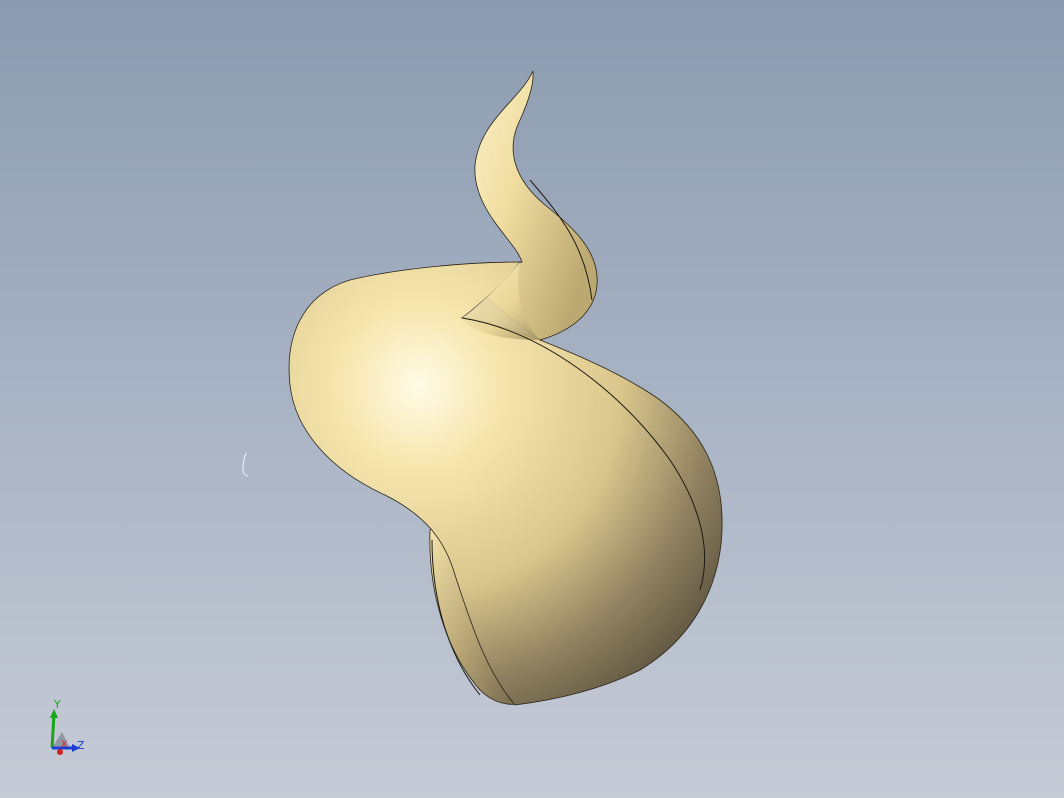  Describe the element at coordinates (64, 745) in the screenshot. I see `triad-x-label: X` at that location.